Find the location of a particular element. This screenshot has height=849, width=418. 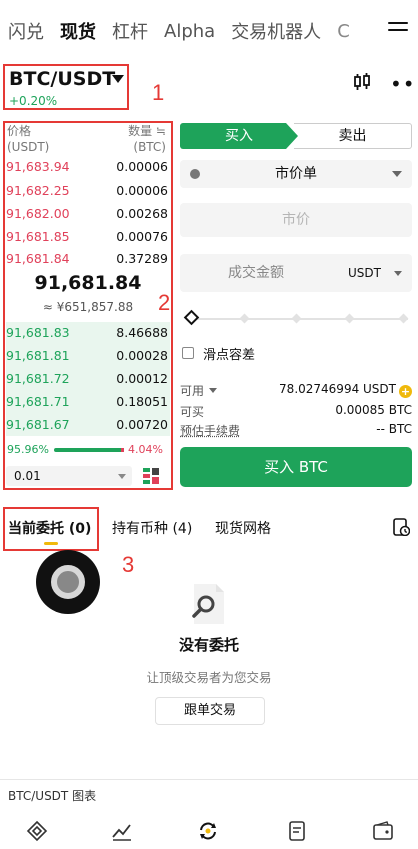

available-label-dropdown: 可用 is located at coordinates (199, 390).